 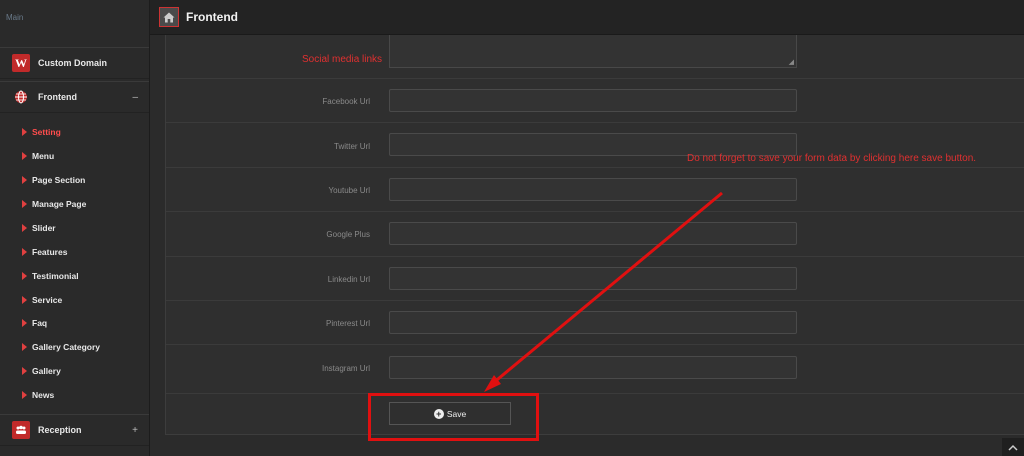 I want to click on scroll-to-top-button, so click(x=1013, y=447).